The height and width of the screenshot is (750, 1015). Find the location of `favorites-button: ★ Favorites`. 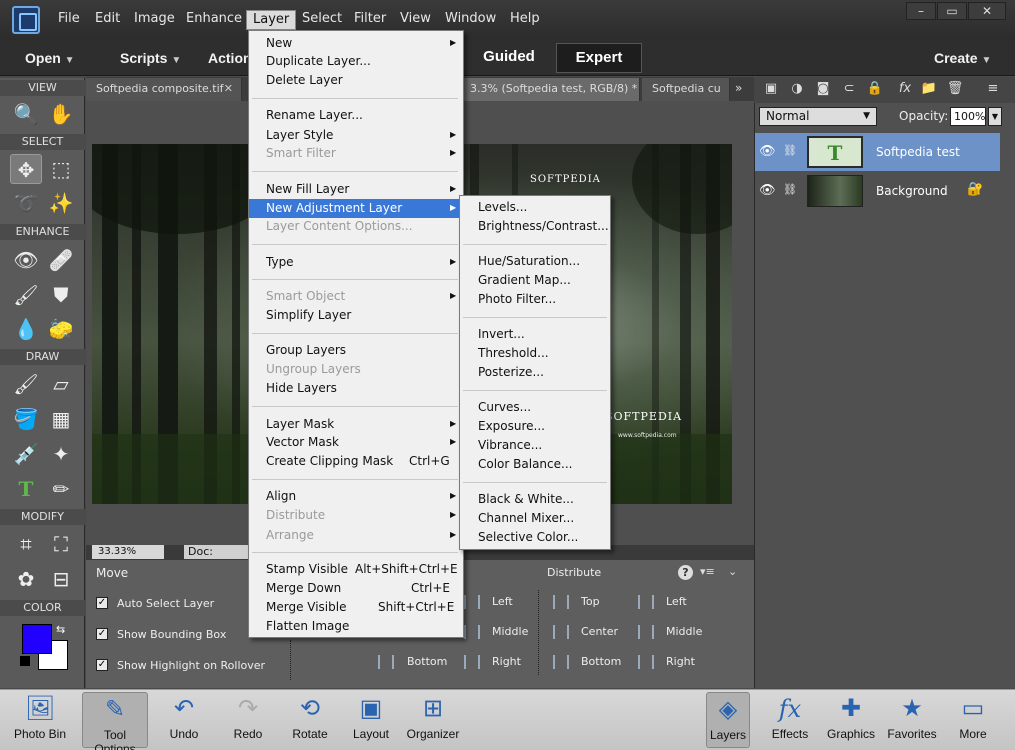

favorites-button: ★ Favorites is located at coordinates (912, 716).